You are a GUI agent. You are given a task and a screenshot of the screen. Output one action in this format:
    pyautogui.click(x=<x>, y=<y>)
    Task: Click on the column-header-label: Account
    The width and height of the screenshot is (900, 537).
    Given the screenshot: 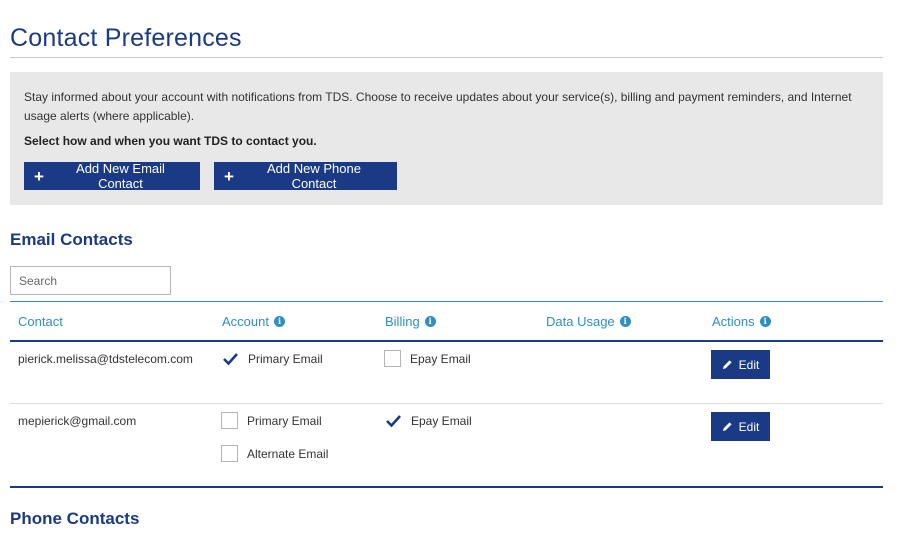 What is the action you would take?
    pyautogui.click(x=245, y=321)
    